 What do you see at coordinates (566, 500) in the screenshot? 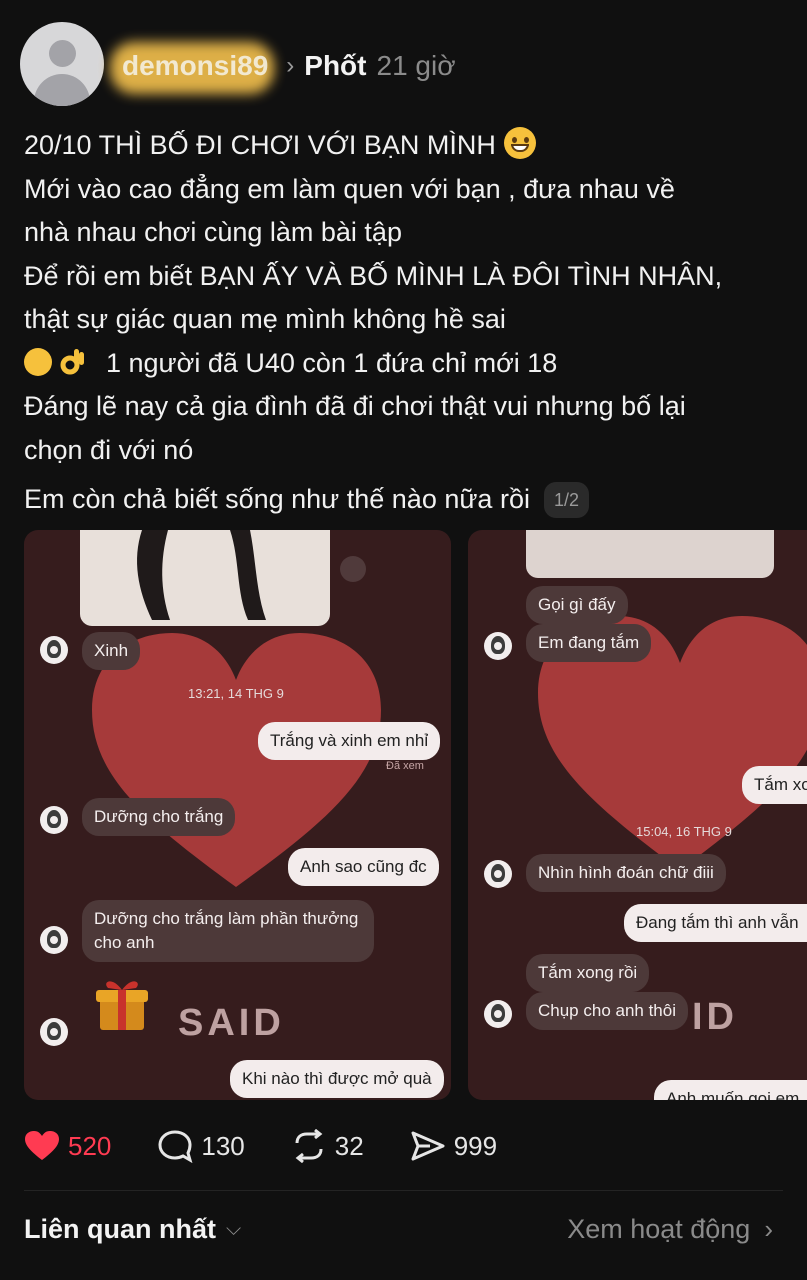
I see `media-counter: 1/2` at bounding box center [566, 500].